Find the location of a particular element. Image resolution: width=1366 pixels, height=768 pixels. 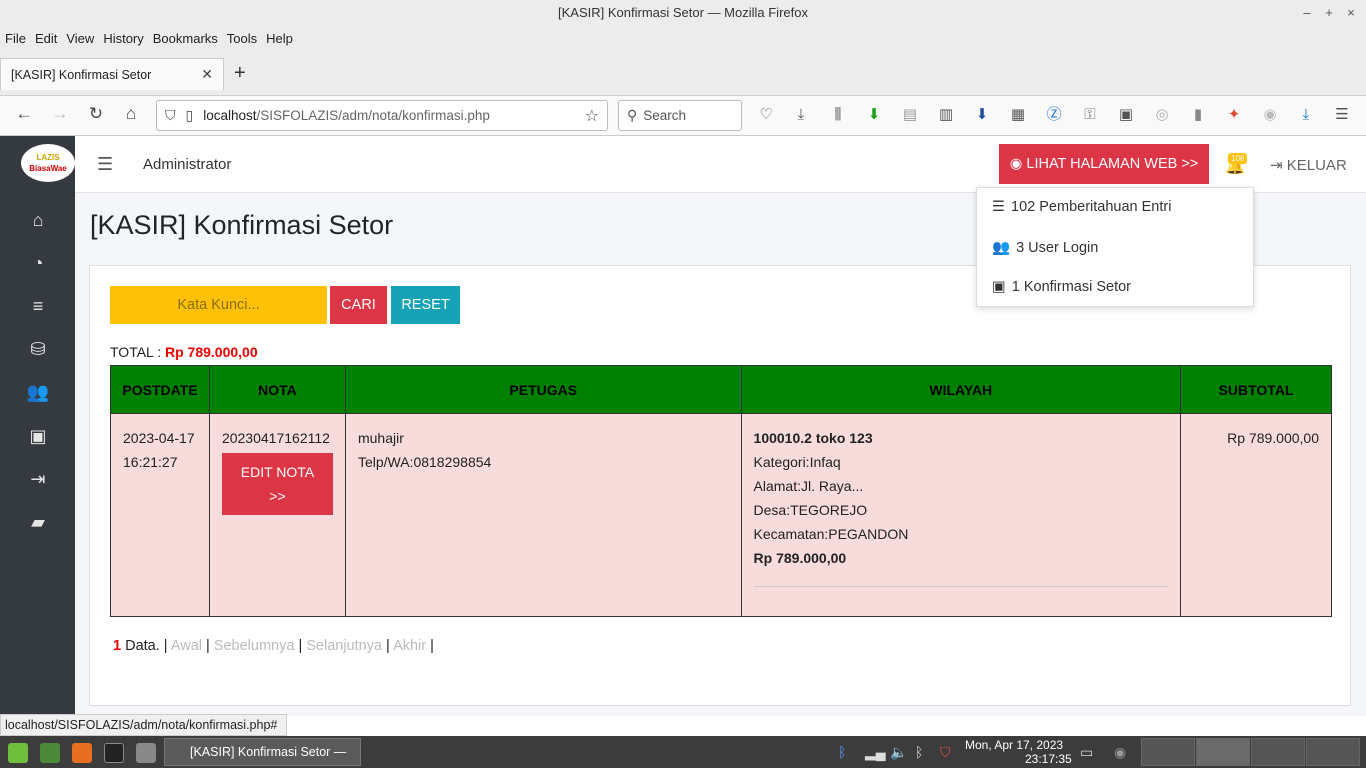

new-tab-icon: + is located at coordinates (240, 73).